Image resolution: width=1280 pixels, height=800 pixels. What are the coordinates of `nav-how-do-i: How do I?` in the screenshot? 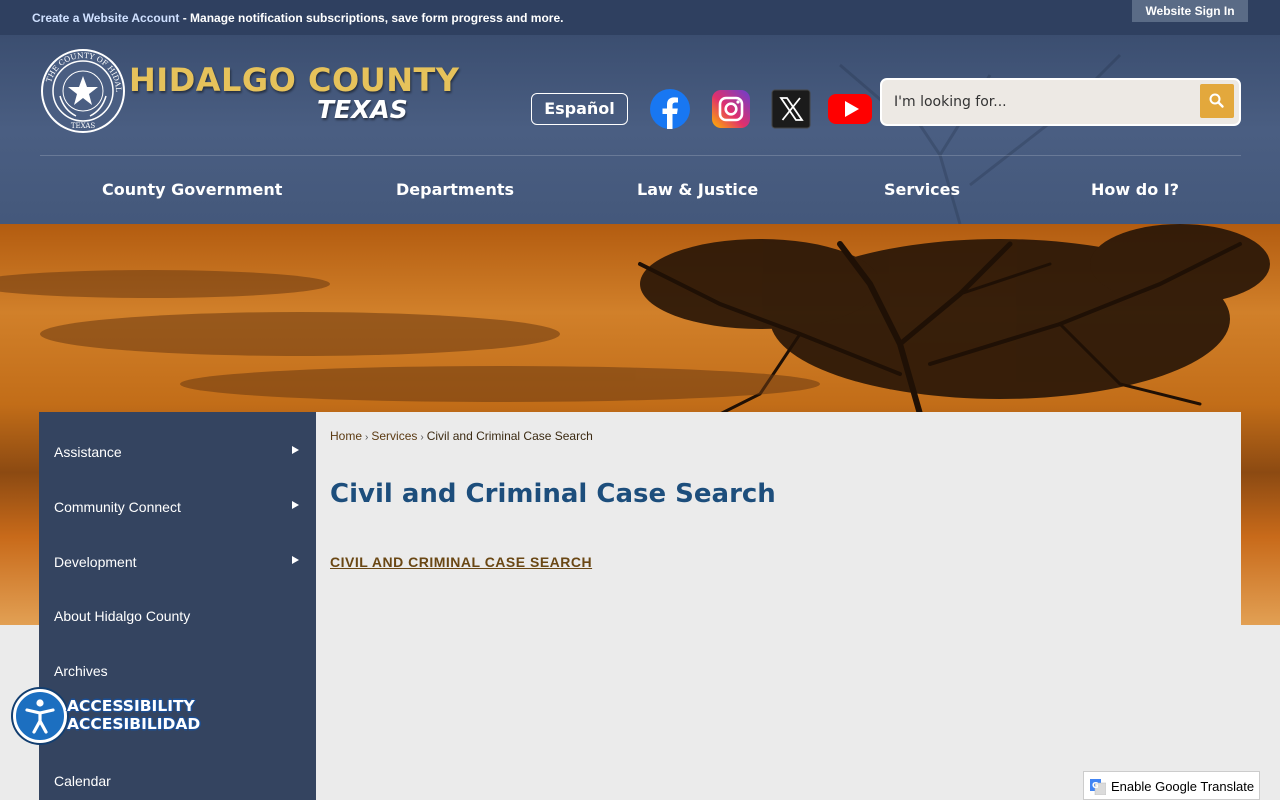 It's located at (1135, 189).